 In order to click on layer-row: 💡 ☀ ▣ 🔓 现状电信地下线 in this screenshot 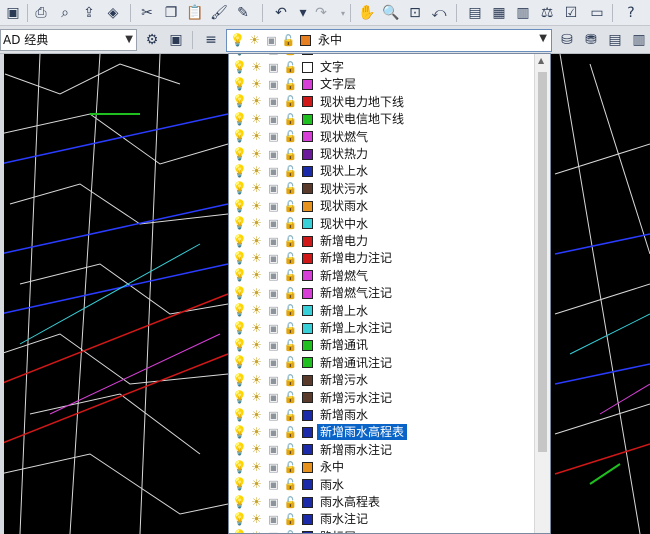, I will do `click(381, 119)`.